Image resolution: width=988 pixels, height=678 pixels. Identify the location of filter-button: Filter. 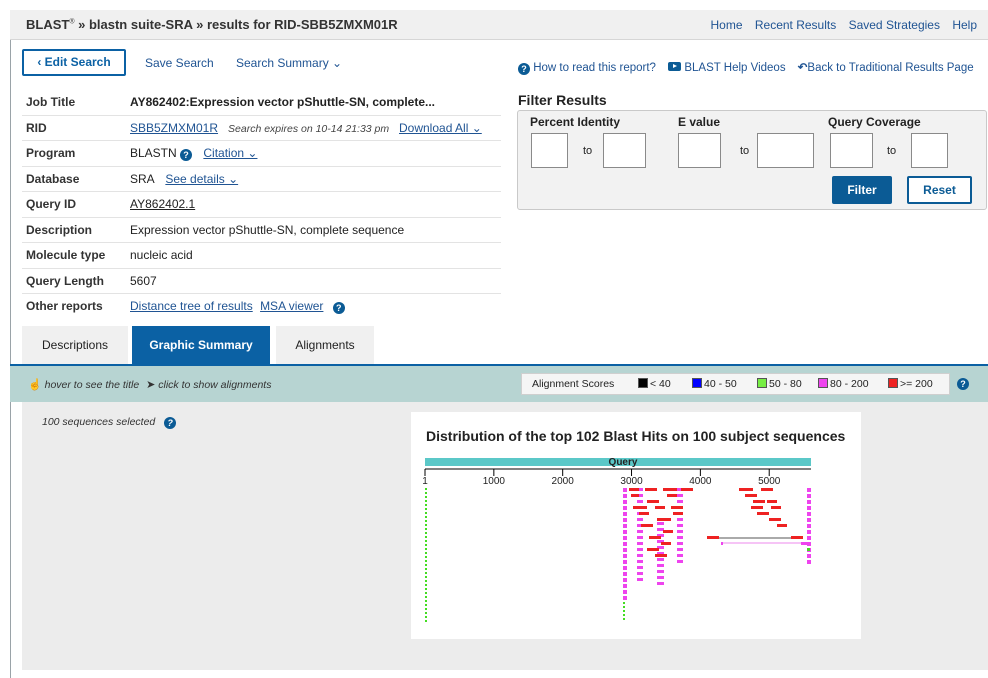
(862, 190).